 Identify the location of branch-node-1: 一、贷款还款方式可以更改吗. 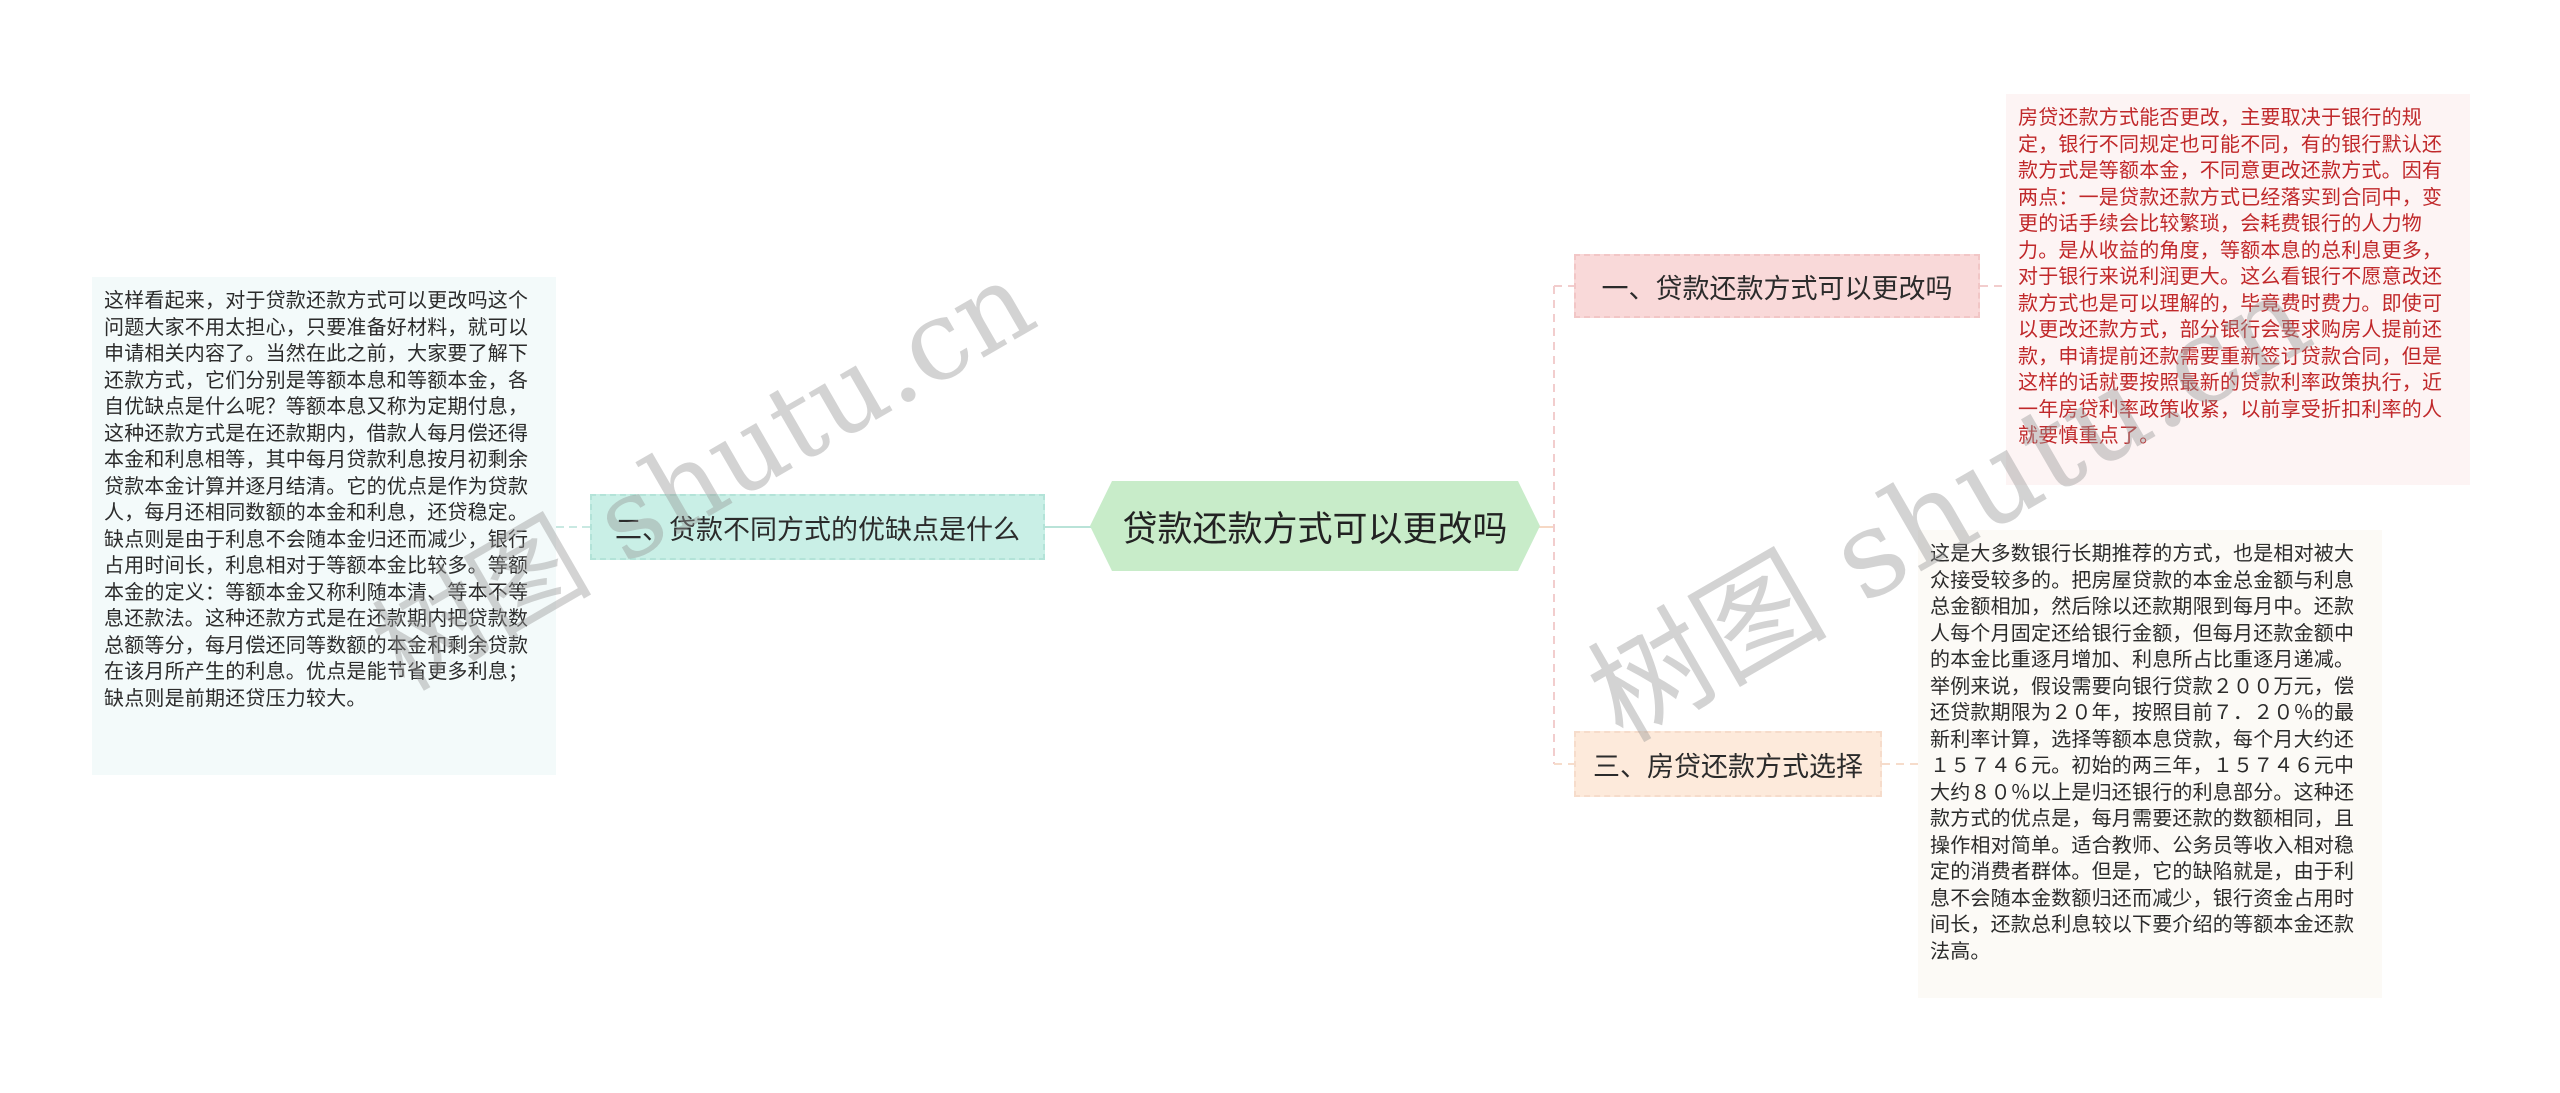
(1777, 286).